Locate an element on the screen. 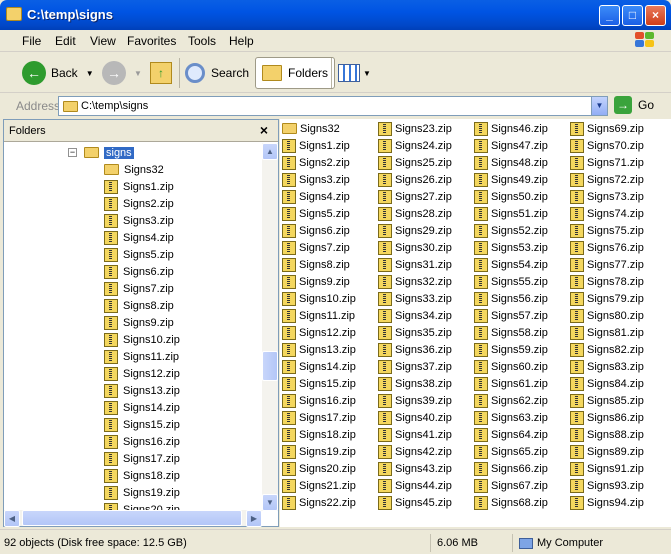  file-item: Signs76.zip is located at coordinates (607, 247).